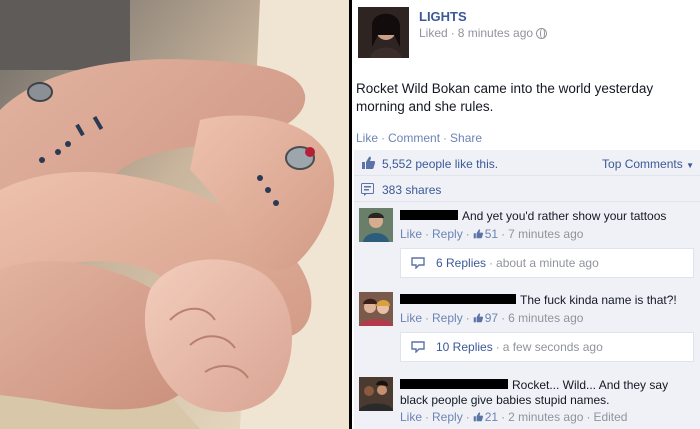 This screenshot has width=700, height=429. I want to click on shares-count: 383 shares, so click(411, 190).